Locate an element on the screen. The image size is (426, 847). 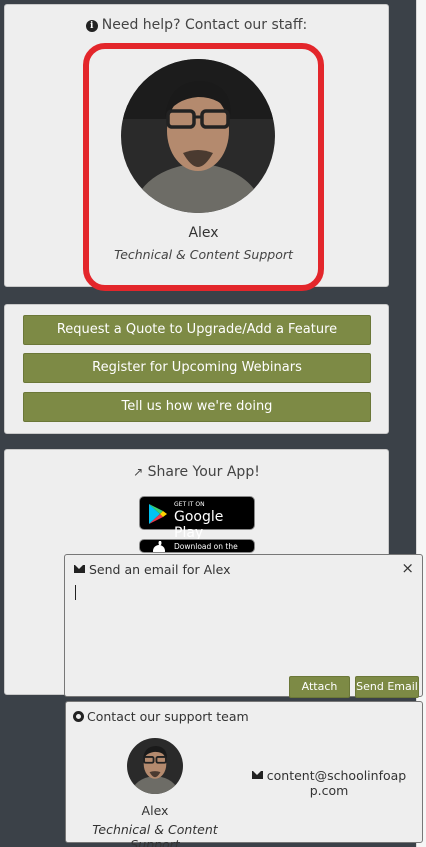
google-badge-big: Google Play is located at coordinates (199, 525).